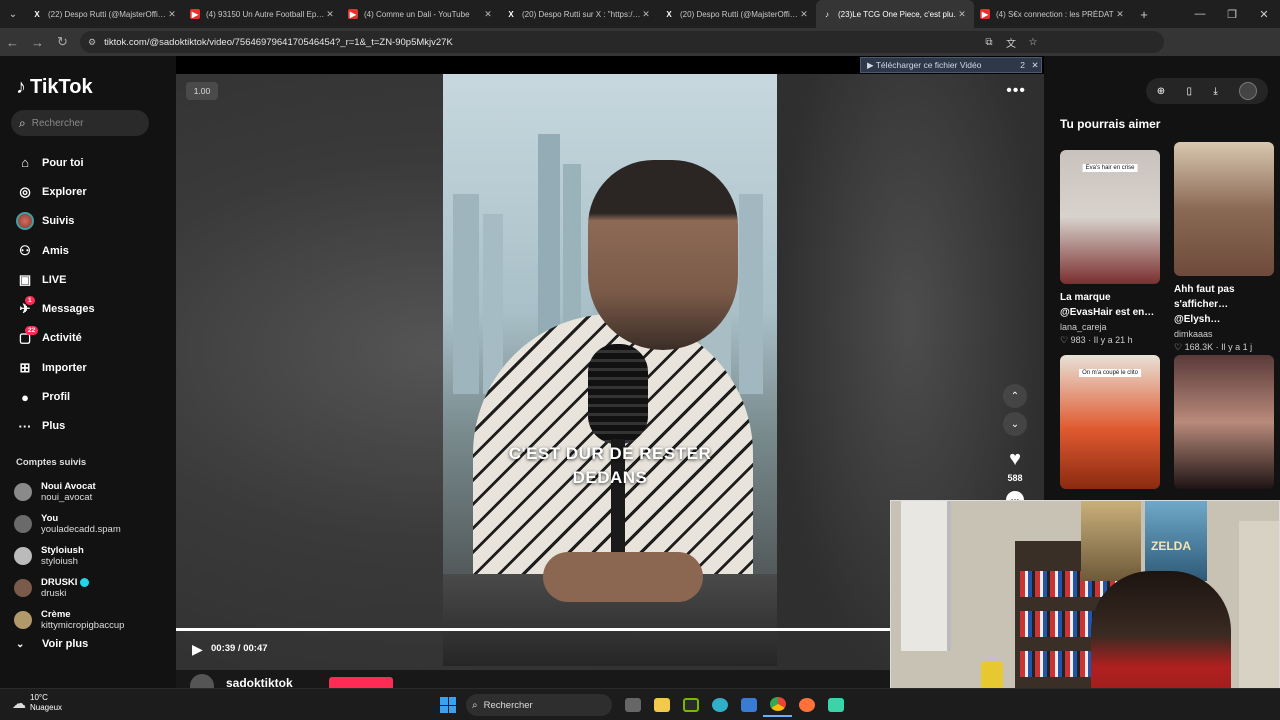 Image resolution: width=1280 pixels, height=720 pixels. I want to click on sidebar-item-profil: ● Profil, so click(91, 396).